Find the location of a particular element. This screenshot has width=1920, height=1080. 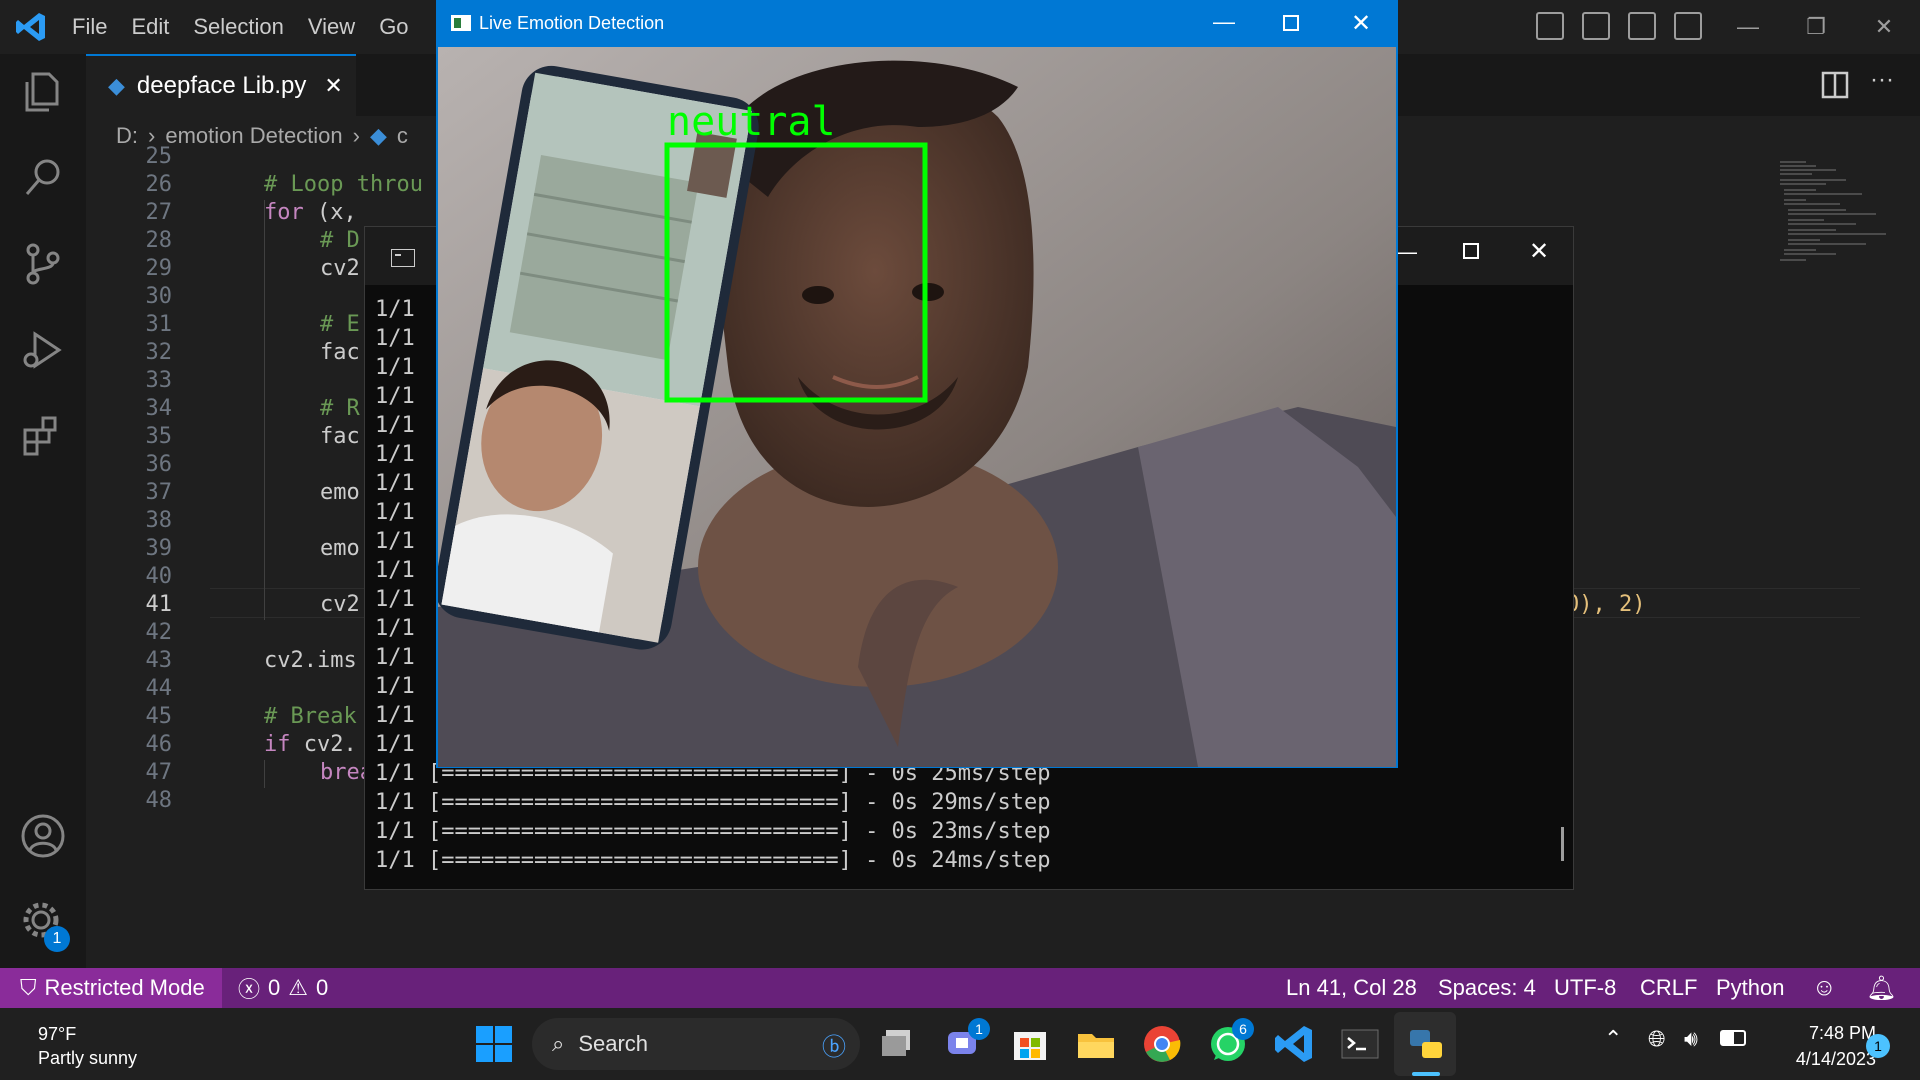

extensions-icon is located at coordinates (43, 436).